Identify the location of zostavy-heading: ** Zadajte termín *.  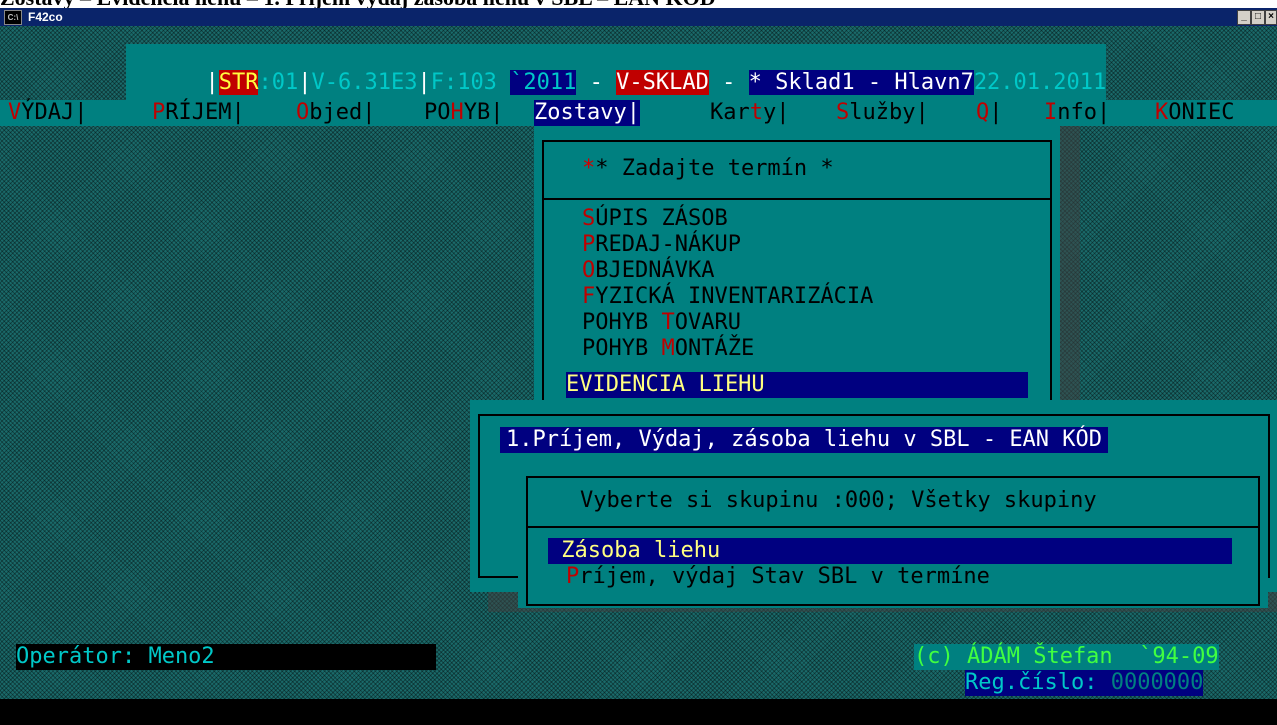
(708, 168).